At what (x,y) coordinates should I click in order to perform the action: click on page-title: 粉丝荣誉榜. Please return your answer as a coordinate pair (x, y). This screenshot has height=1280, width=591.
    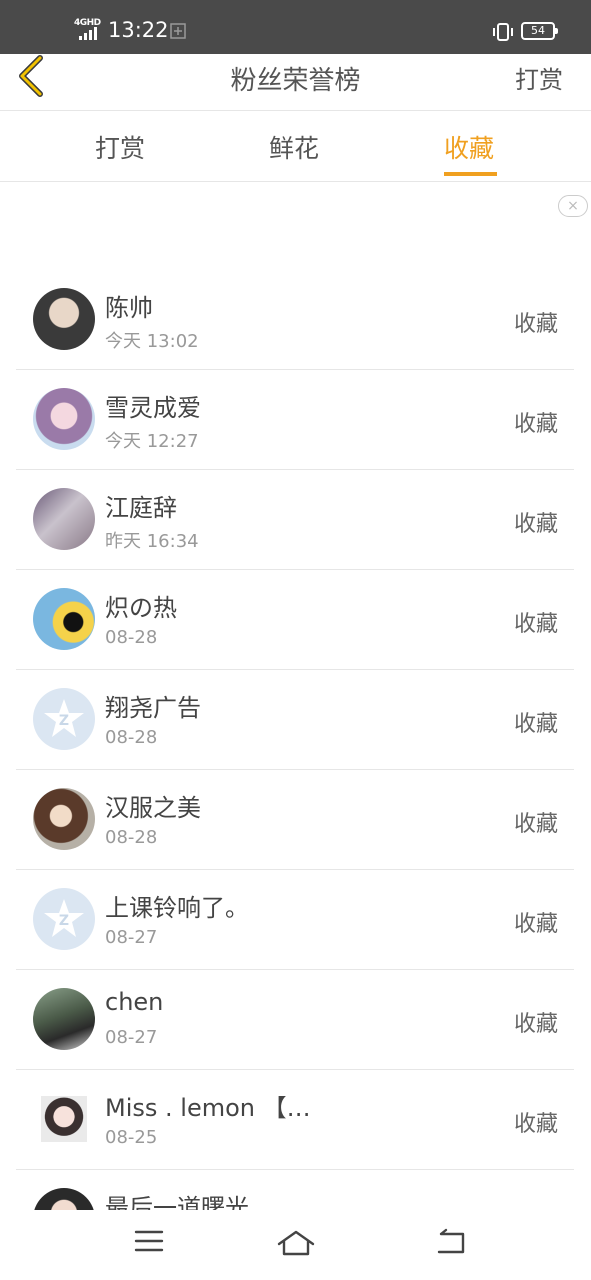
    Looking at the image, I should click on (295, 81).